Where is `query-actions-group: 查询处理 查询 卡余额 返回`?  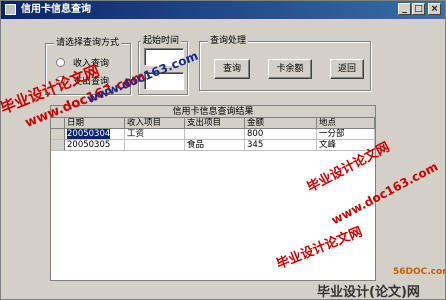
query-actions-group: 查询处理 查询 卡余额 返回 is located at coordinates (285, 63).